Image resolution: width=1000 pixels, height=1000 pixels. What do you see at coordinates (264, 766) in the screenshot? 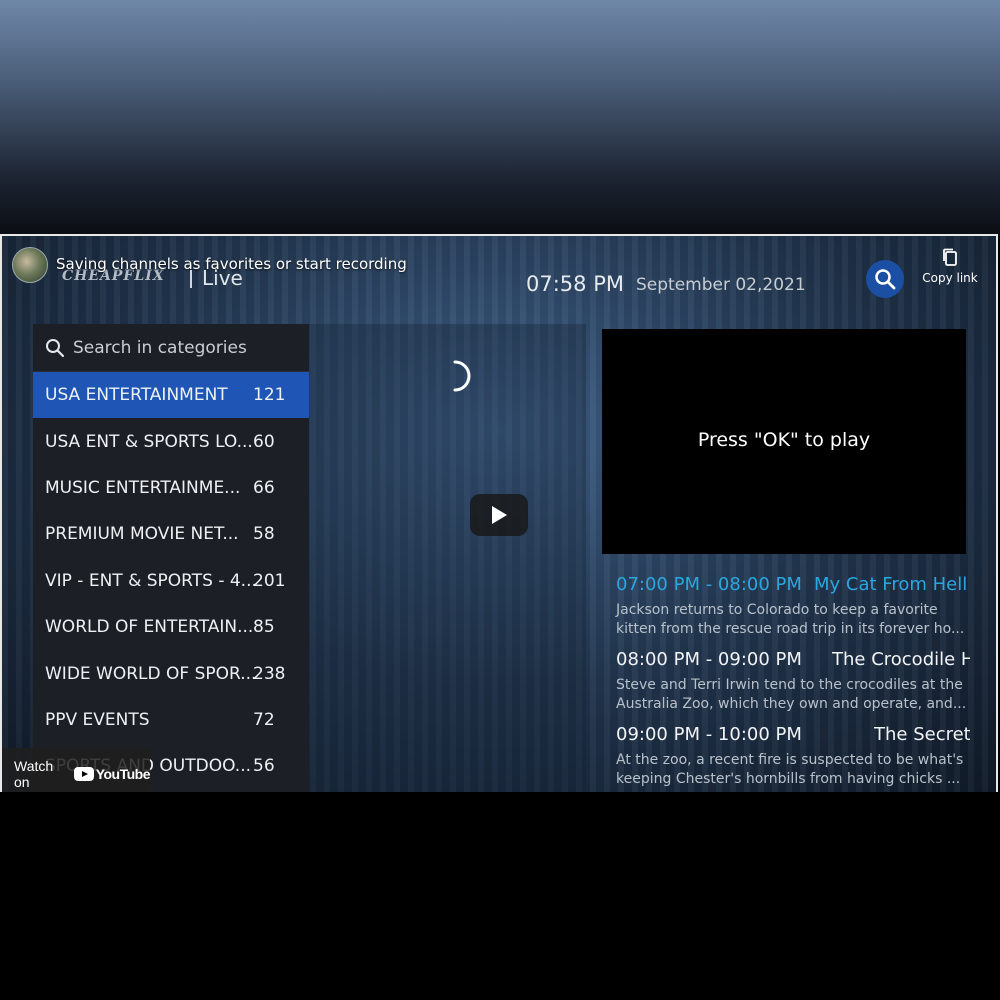
I see `category-count: 56` at bounding box center [264, 766].